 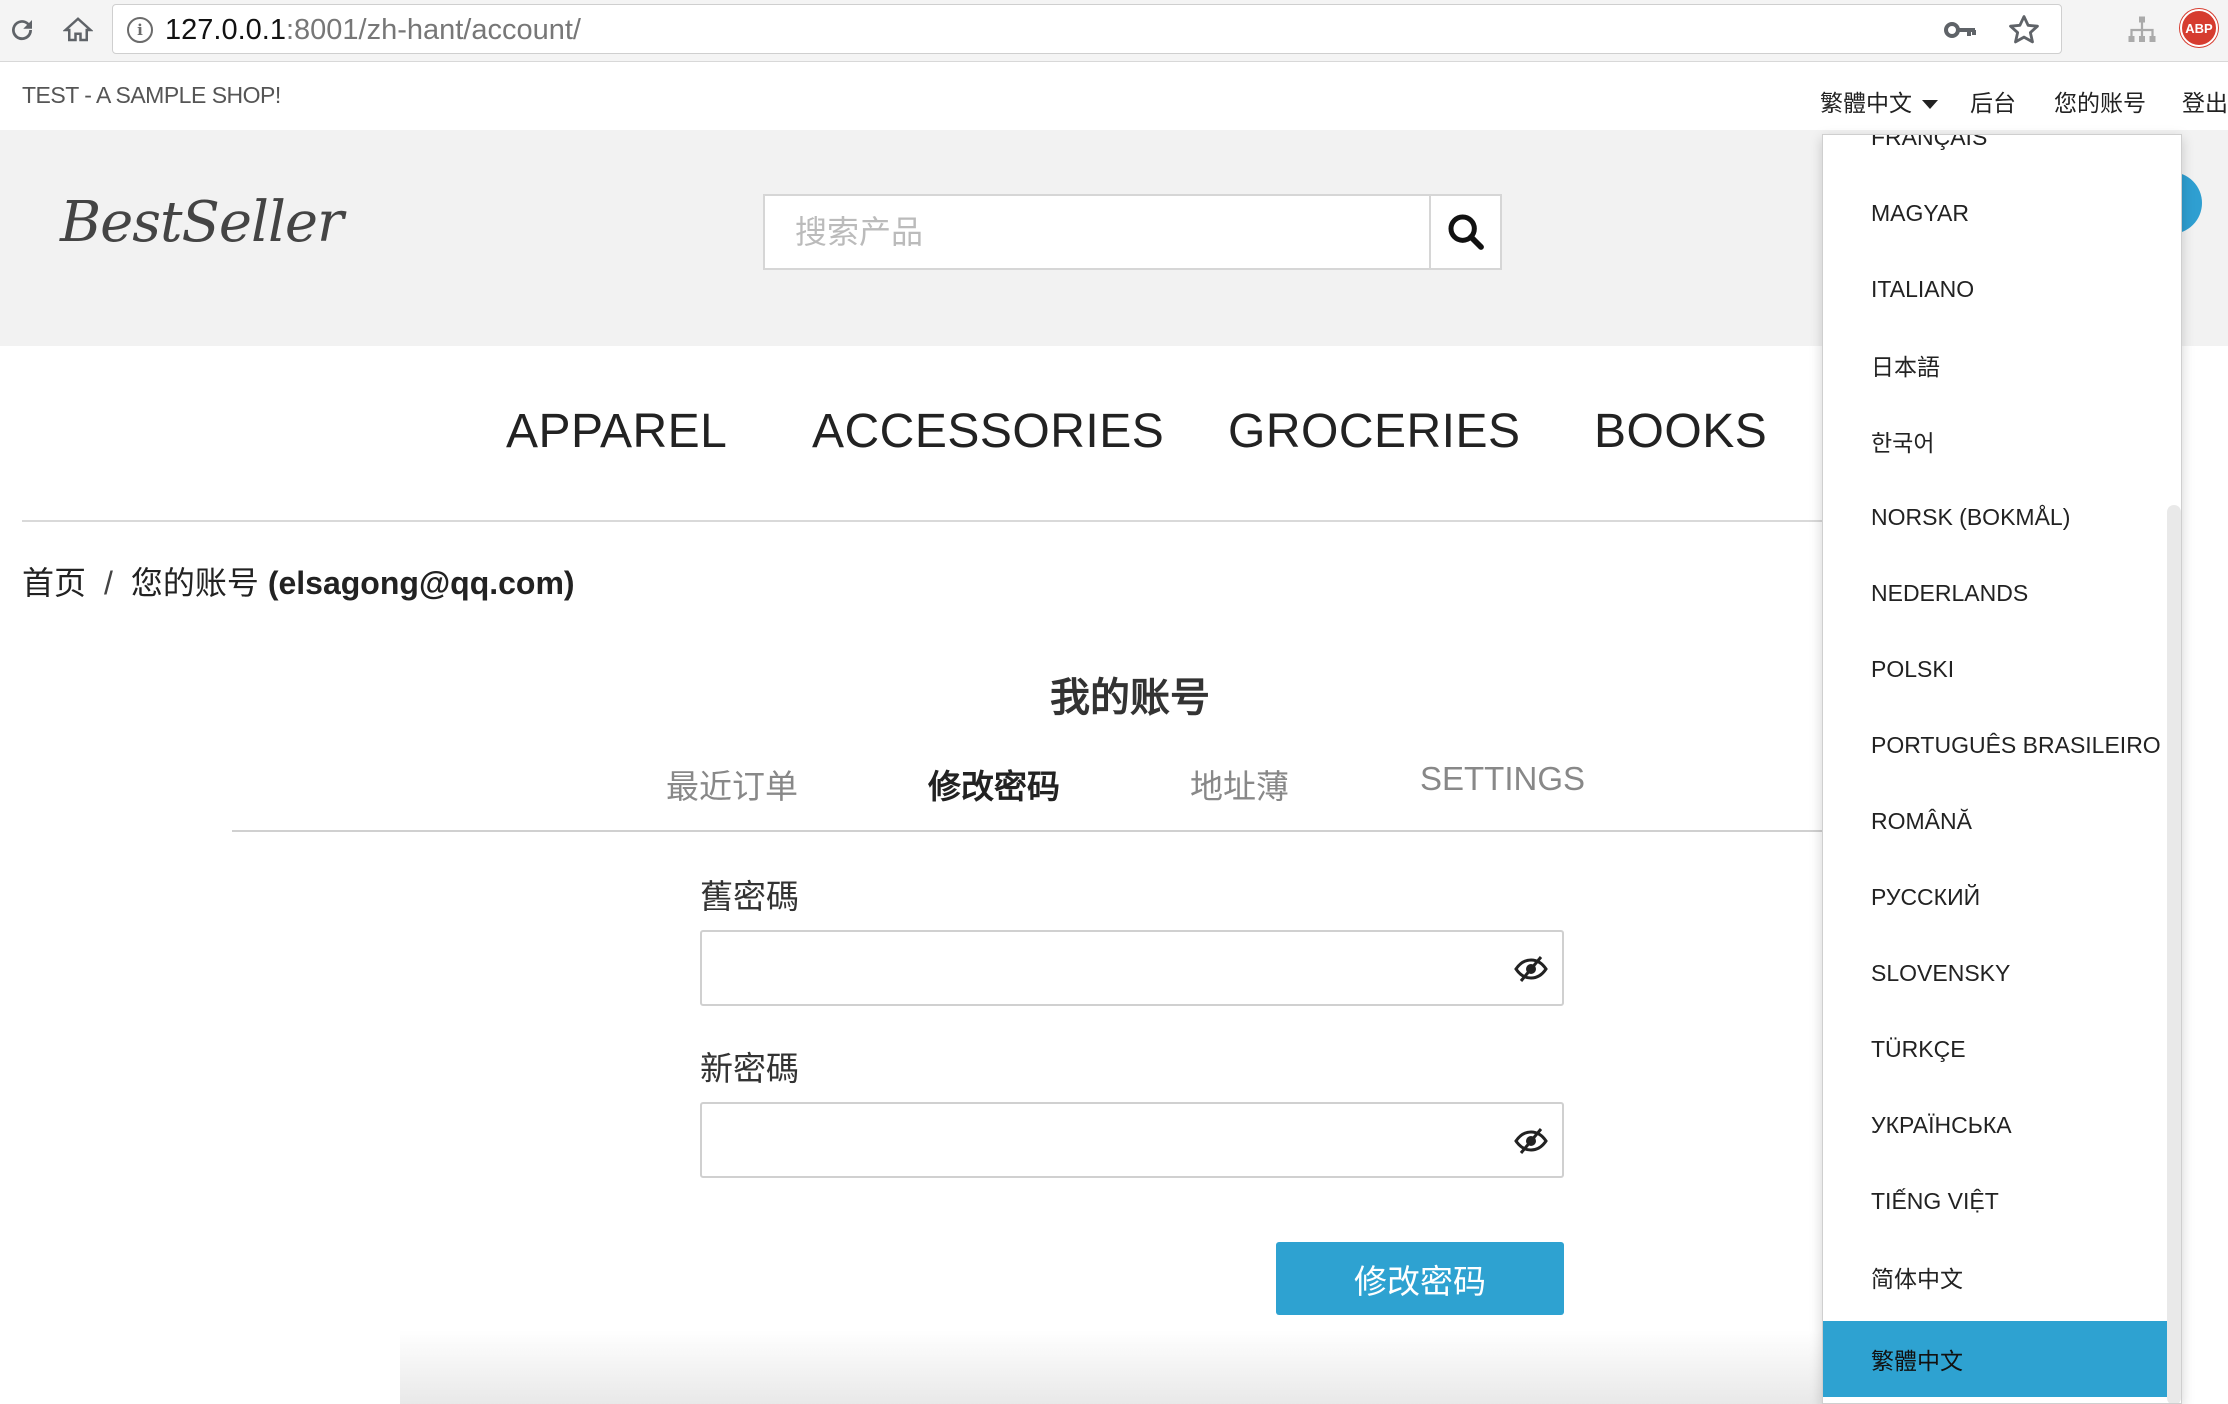 I want to click on lang-item-slovensky: SLOVENSKY, so click(x=1995, y=973).